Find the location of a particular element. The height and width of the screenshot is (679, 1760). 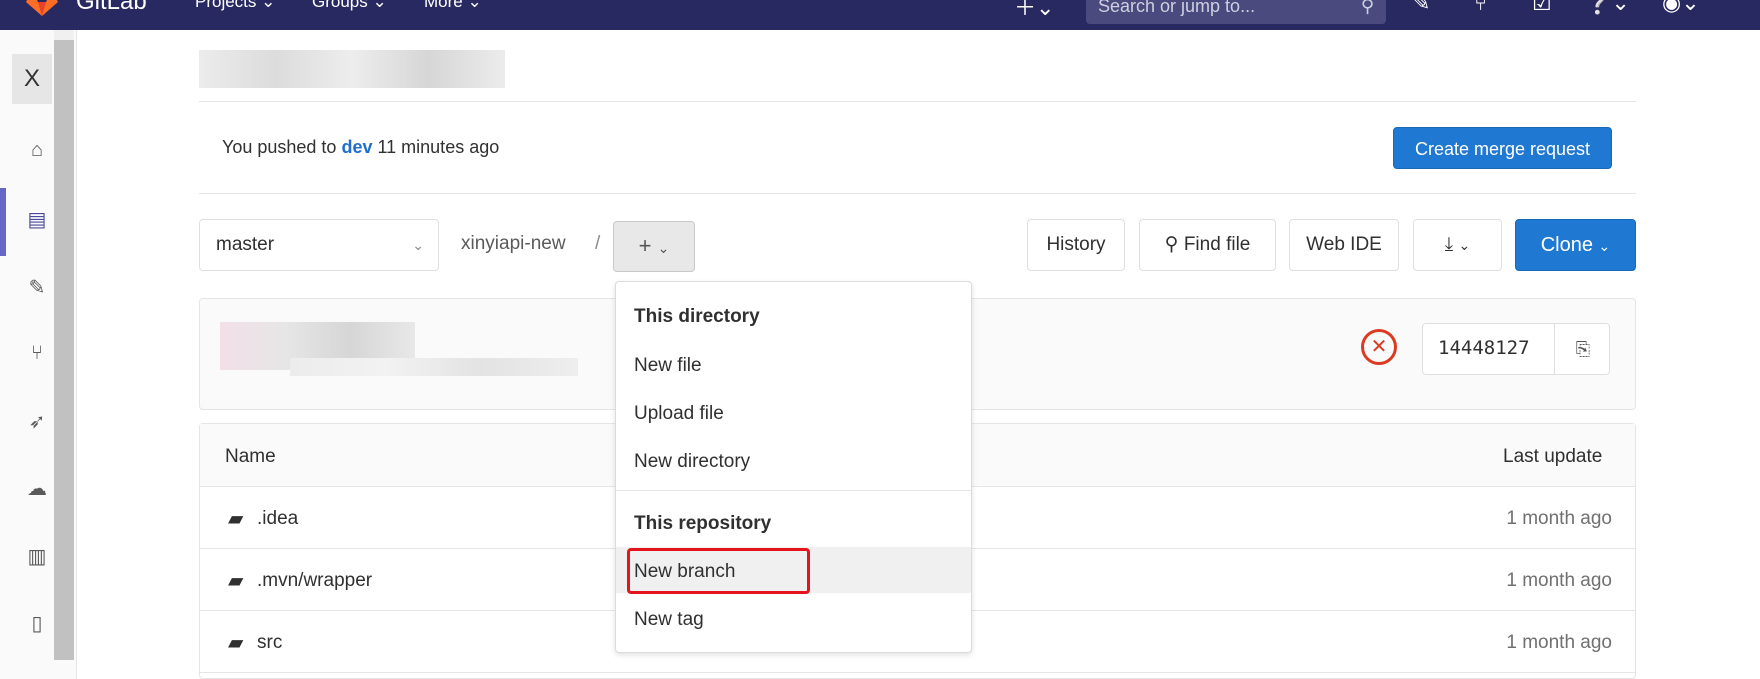

merge-requests-nav-icon: ⑂ is located at coordinates (1480, 8).